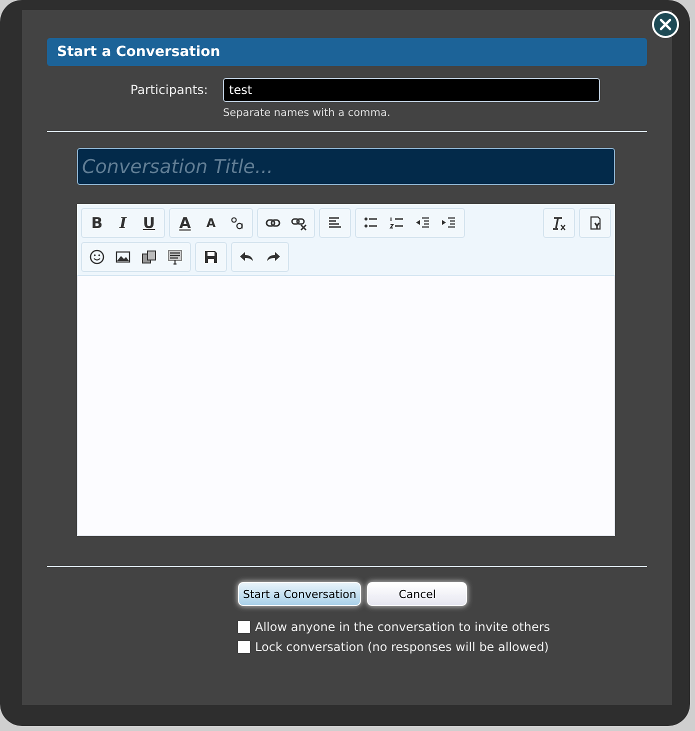 The image size is (695, 731). Describe the element at coordinates (665, 24) in the screenshot. I see `close-icon` at that location.